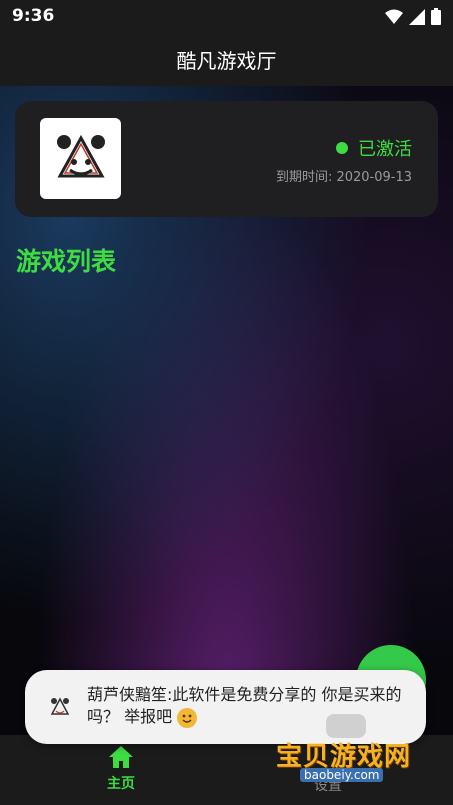 Image resolution: width=453 pixels, height=805 pixels. Describe the element at coordinates (343, 177) in the screenshot. I see `expiry-date: 到期时间: 2020-09-13` at that location.